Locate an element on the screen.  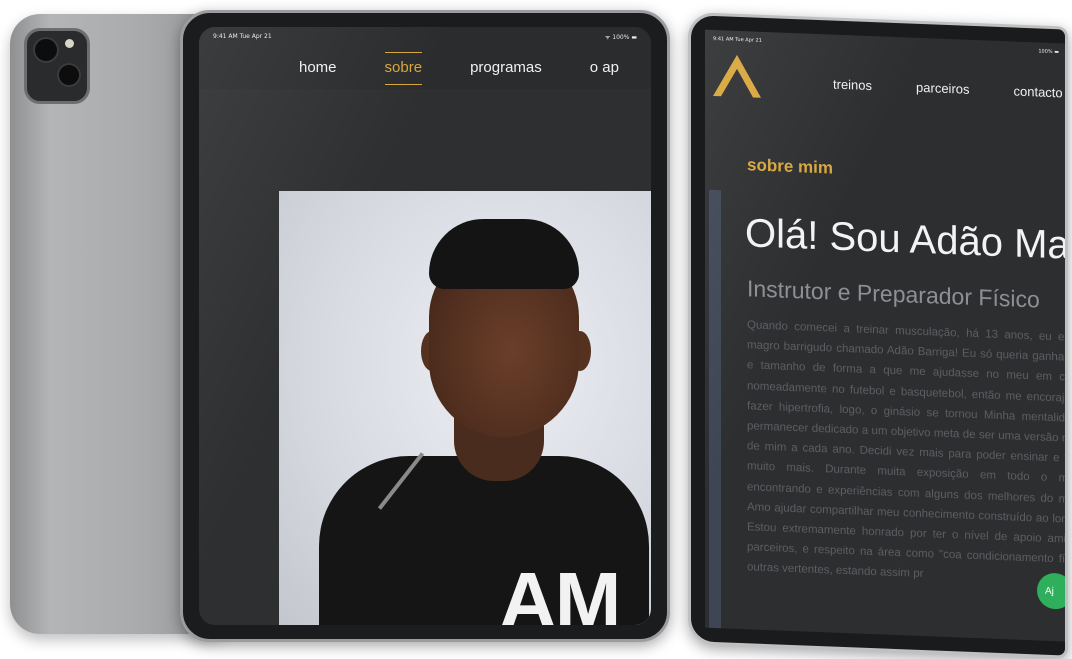
flash-icon is located at coordinates (69, 43).